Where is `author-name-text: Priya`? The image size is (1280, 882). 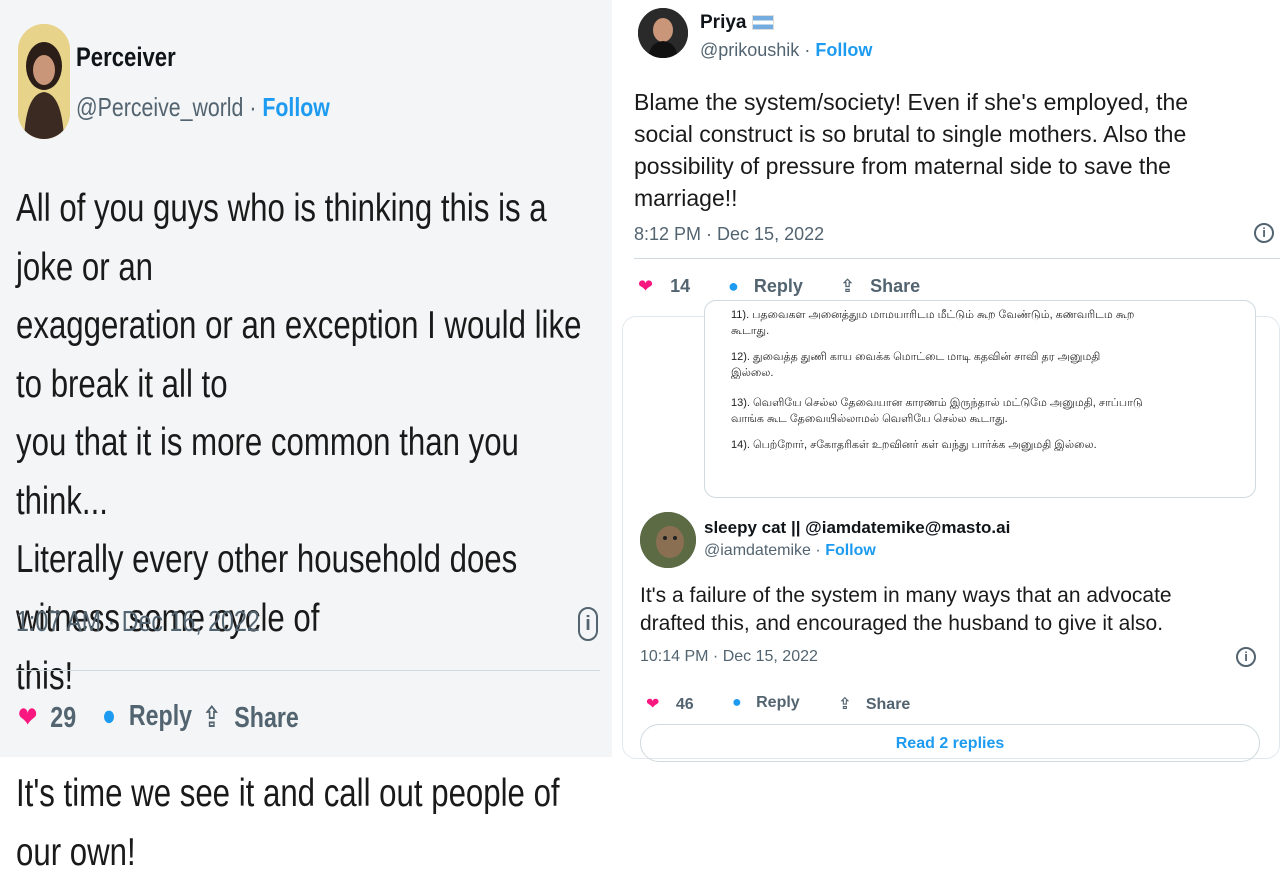 author-name-text: Priya is located at coordinates (723, 22).